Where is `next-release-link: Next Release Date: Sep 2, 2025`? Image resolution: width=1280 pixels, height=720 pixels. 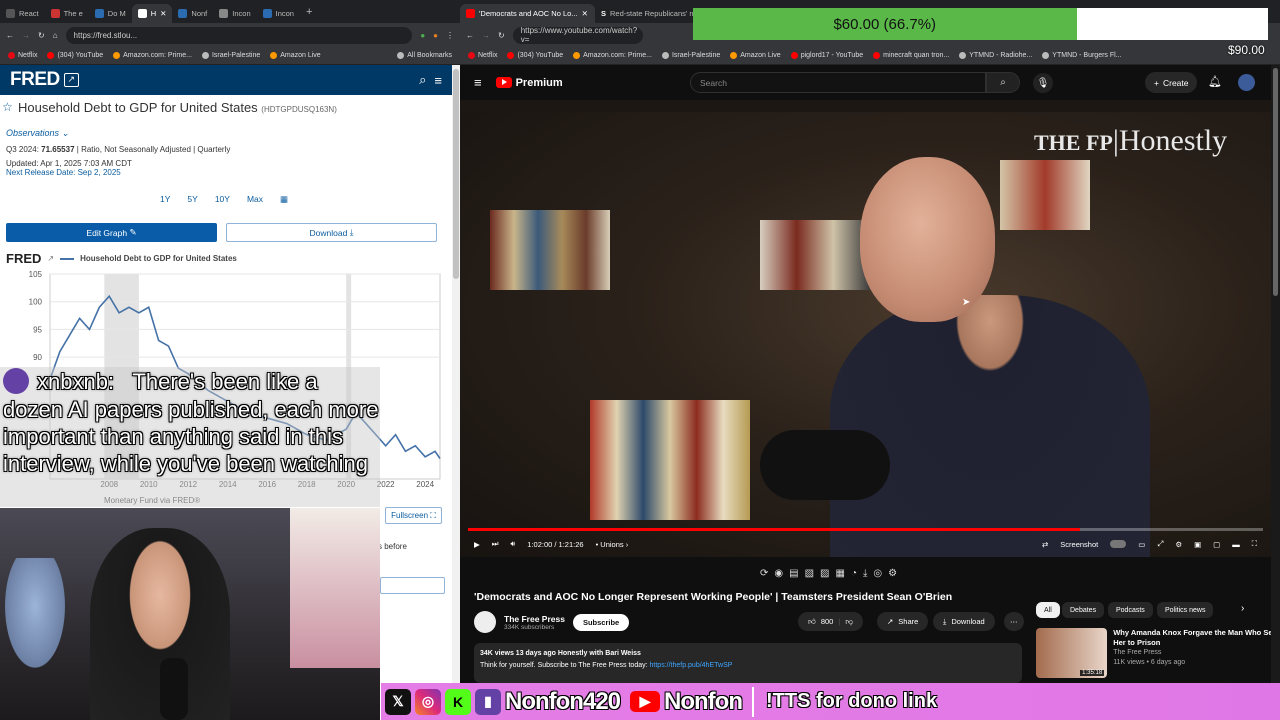
next-release-link: Next Release Date: Sep 2, 2025 is located at coordinates (63, 172).